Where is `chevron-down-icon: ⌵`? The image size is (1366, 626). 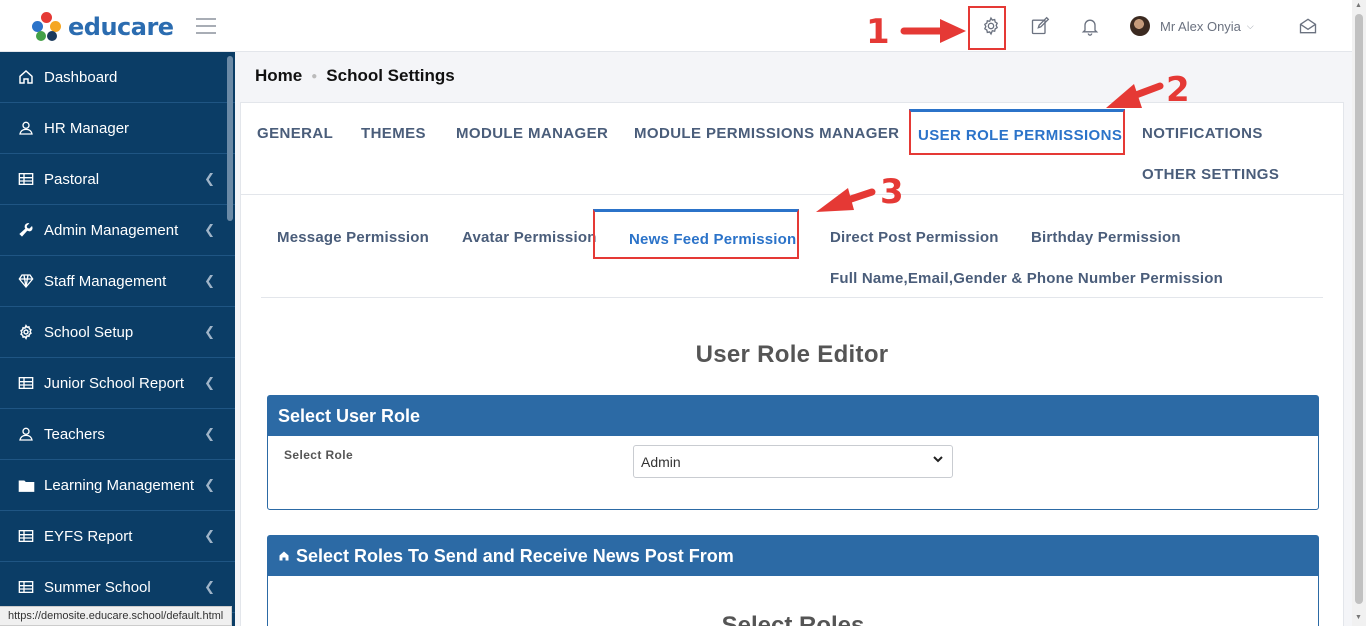 chevron-down-icon: ⌵ is located at coordinates (1250, 25).